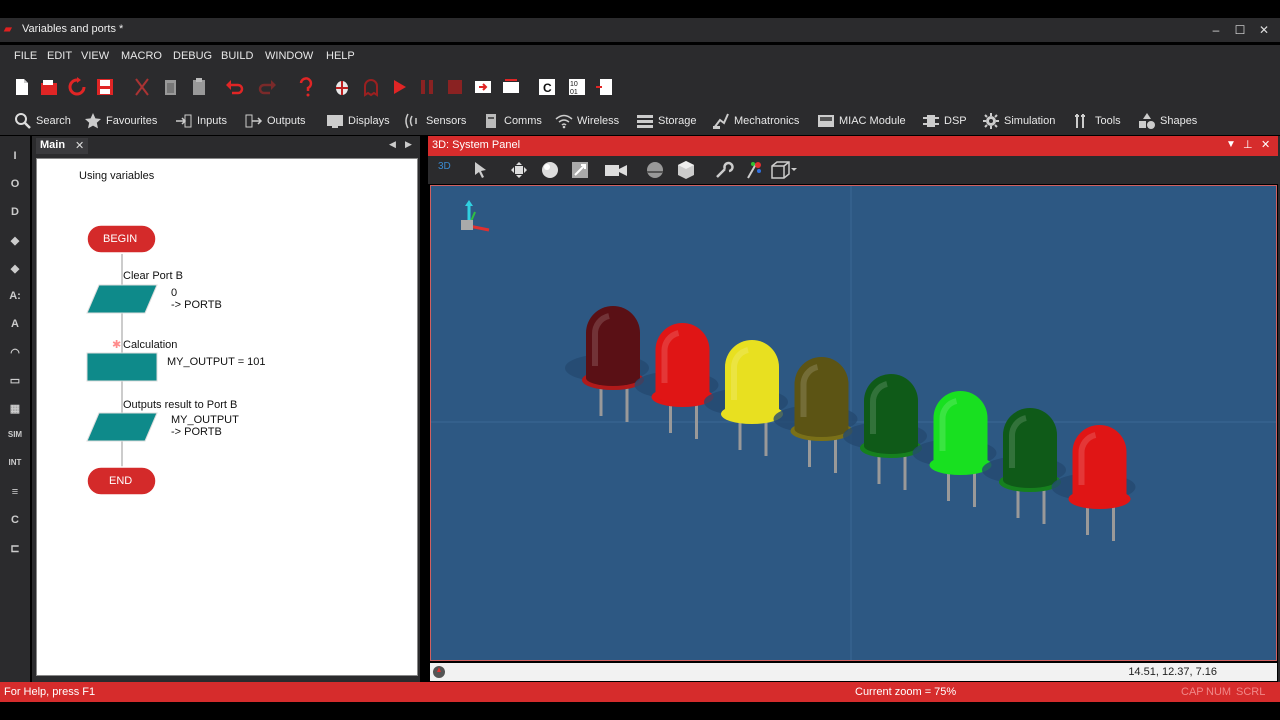 The width and height of the screenshot is (1280, 720). Describe the element at coordinates (358, 121) in the screenshot. I see `category-displays: Displays` at that location.